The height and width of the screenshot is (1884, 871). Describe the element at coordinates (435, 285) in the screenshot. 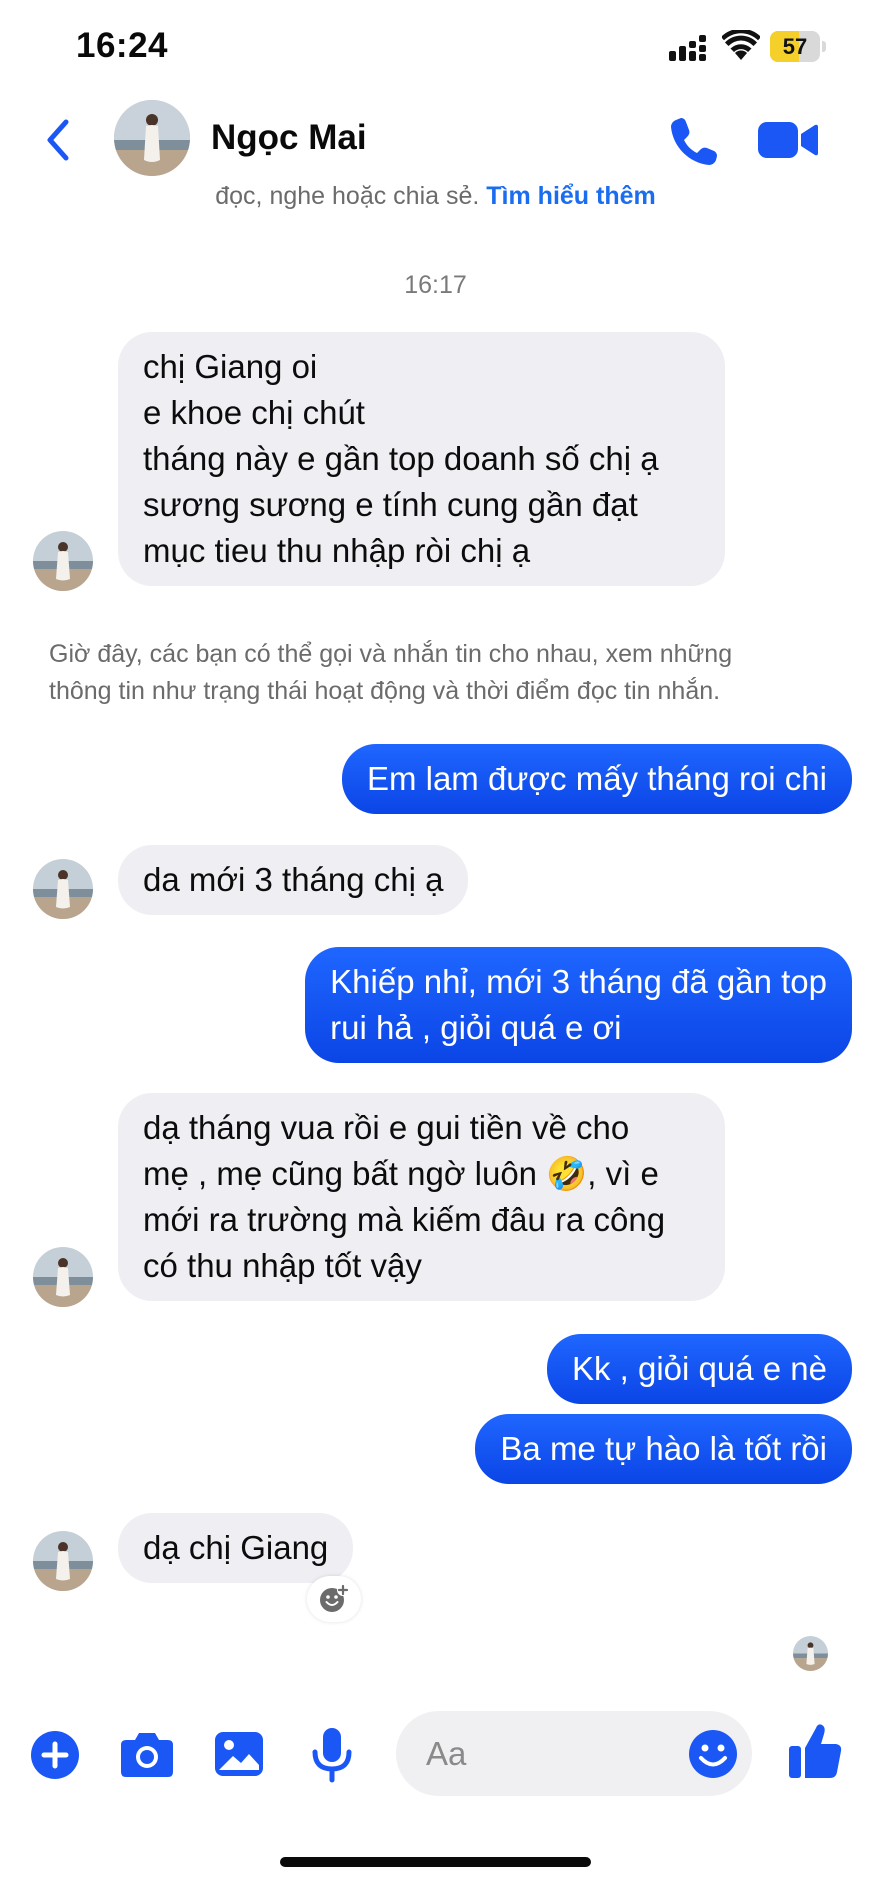

I see `message-timestamp: 16:17` at that location.